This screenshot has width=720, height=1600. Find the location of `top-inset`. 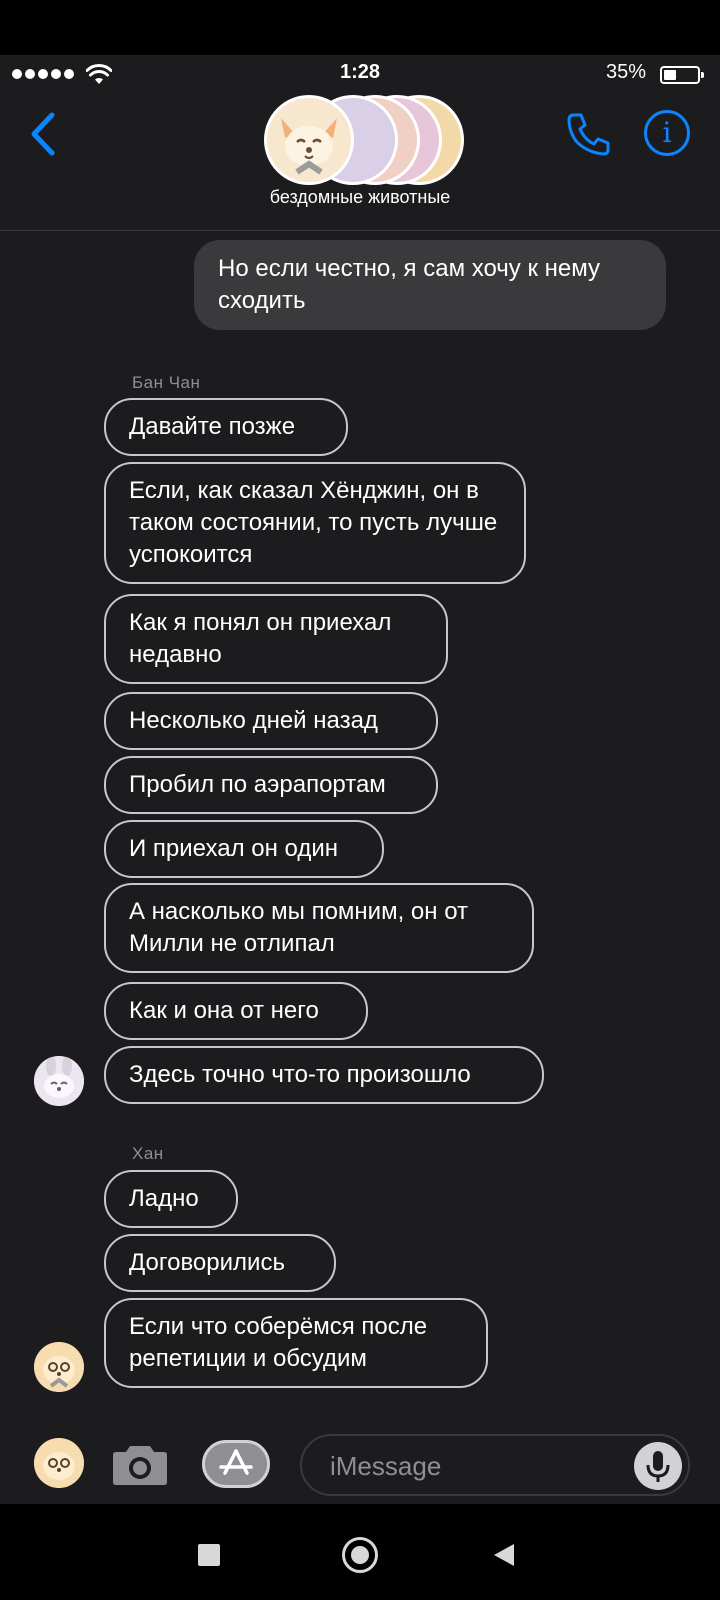

top-inset is located at coordinates (360, 27).